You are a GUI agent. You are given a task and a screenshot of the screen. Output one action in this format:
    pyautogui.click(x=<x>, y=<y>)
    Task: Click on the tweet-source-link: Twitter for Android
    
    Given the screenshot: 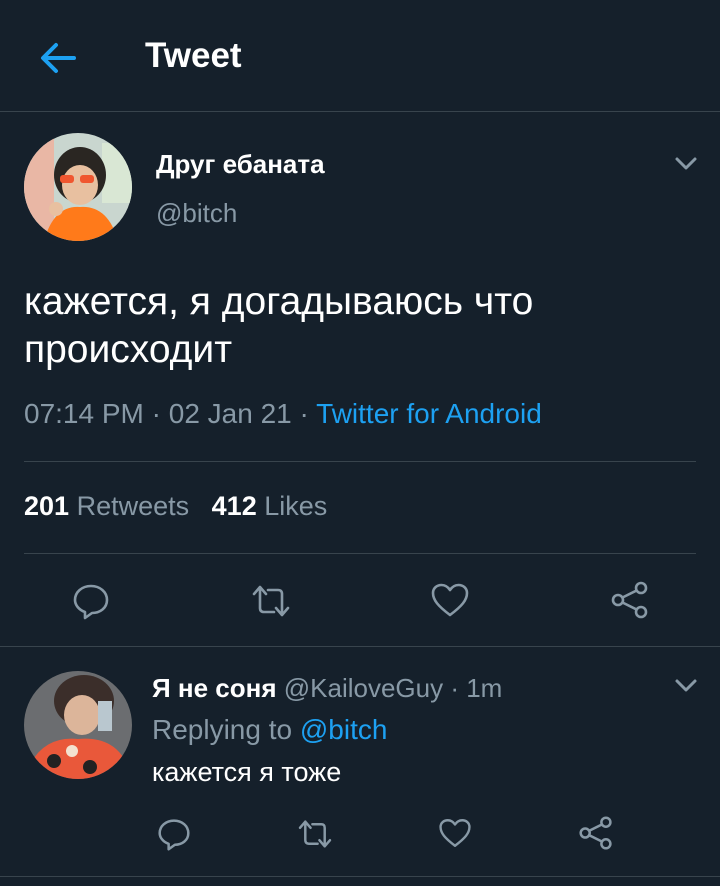 What is the action you would take?
    pyautogui.click(x=429, y=413)
    